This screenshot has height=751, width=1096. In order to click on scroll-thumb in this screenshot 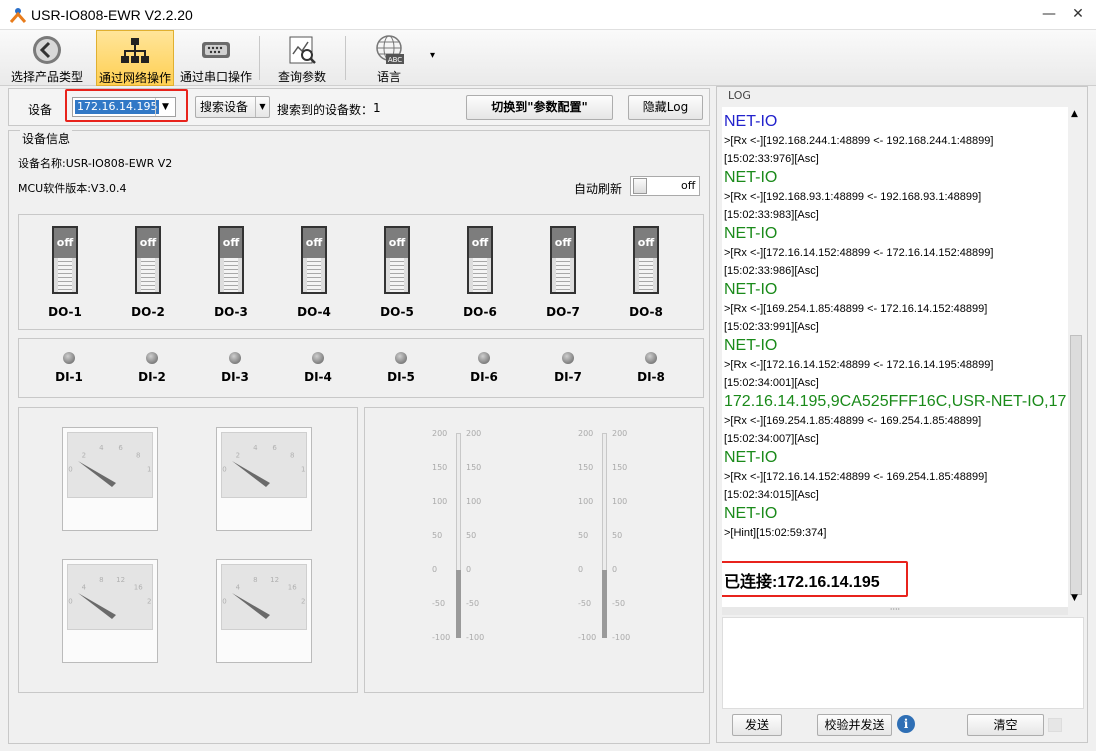, I will do `click(1076, 465)`.